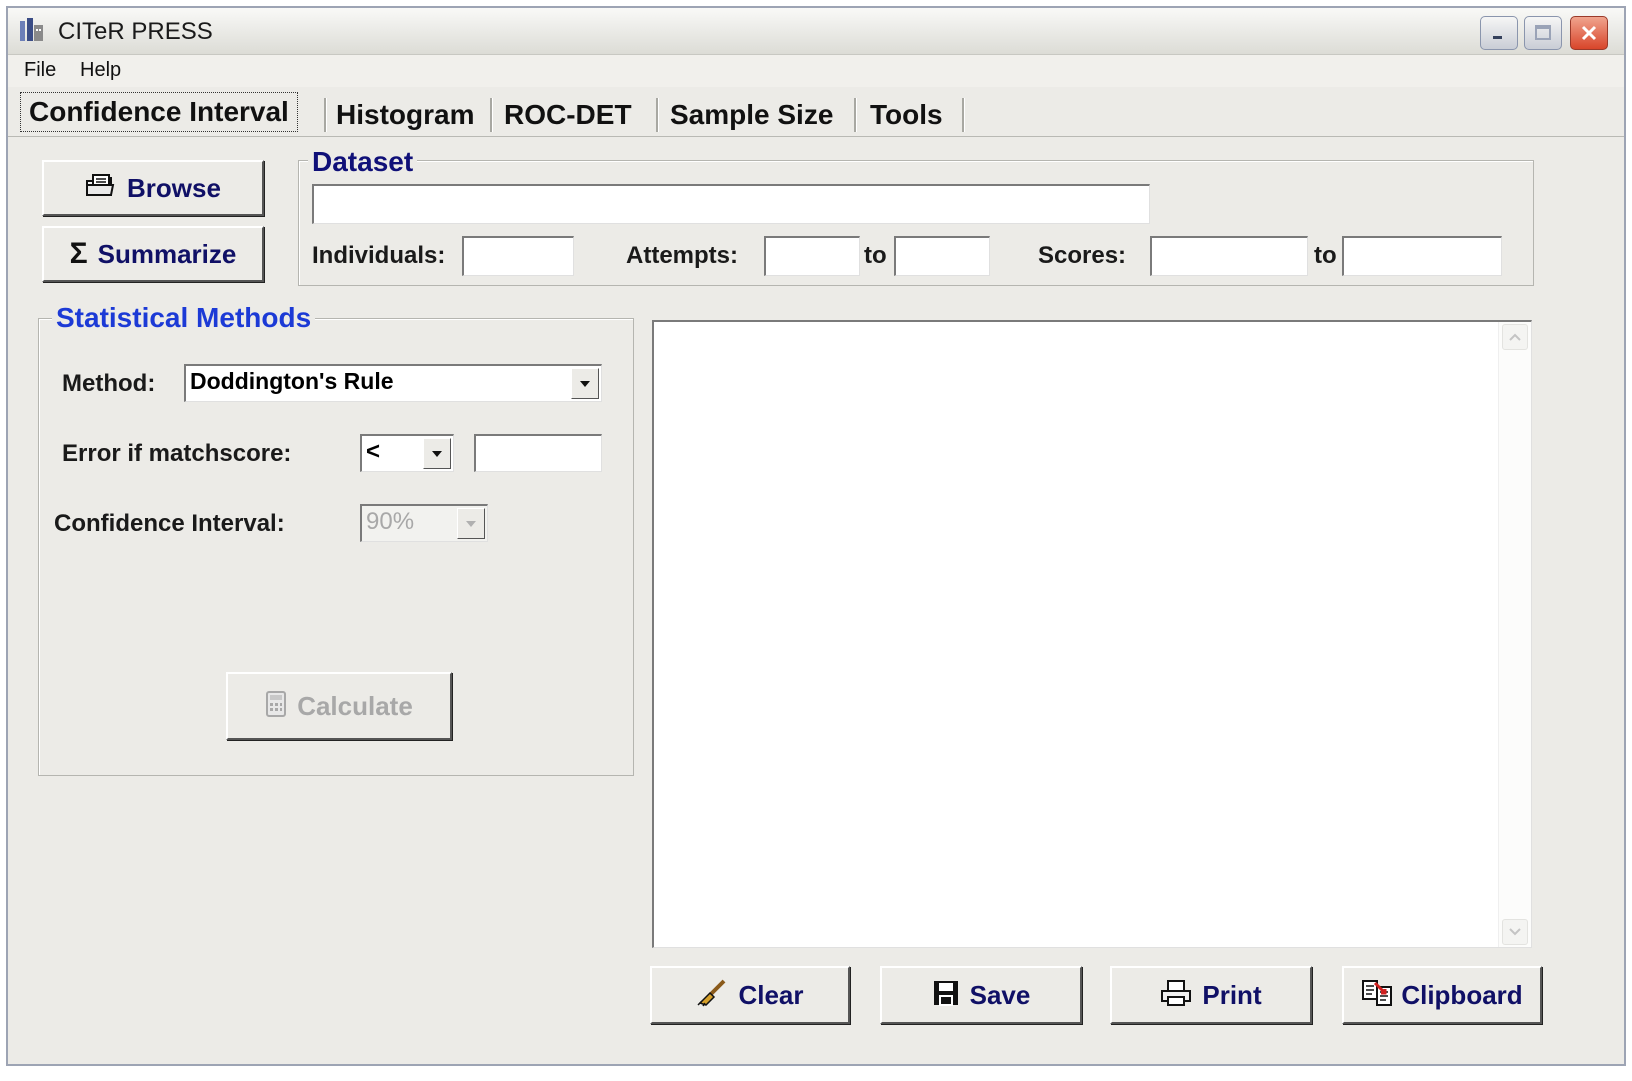 This screenshot has width=1632, height=1081. What do you see at coordinates (712, 995) in the screenshot?
I see `broom-icon` at bounding box center [712, 995].